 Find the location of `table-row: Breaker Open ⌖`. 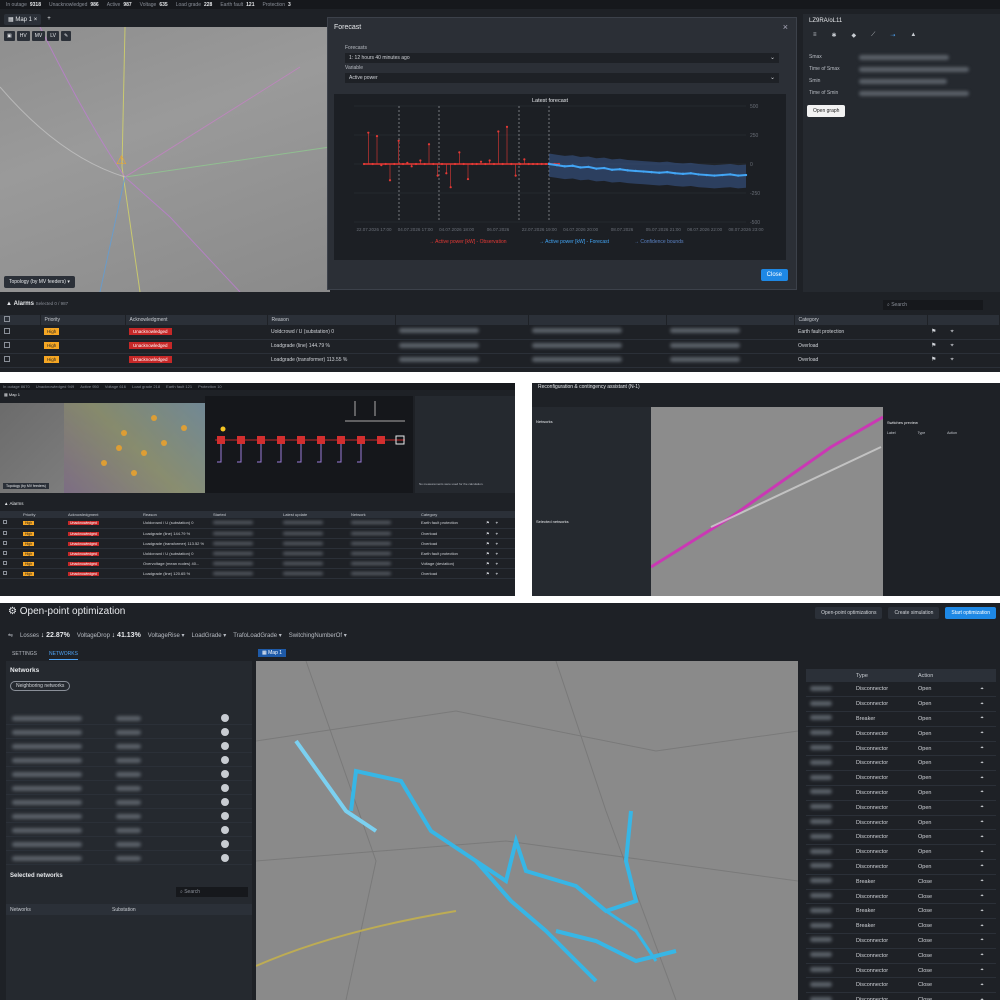

table-row: Breaker Open ⌖ is located at coordinates (901, 719).